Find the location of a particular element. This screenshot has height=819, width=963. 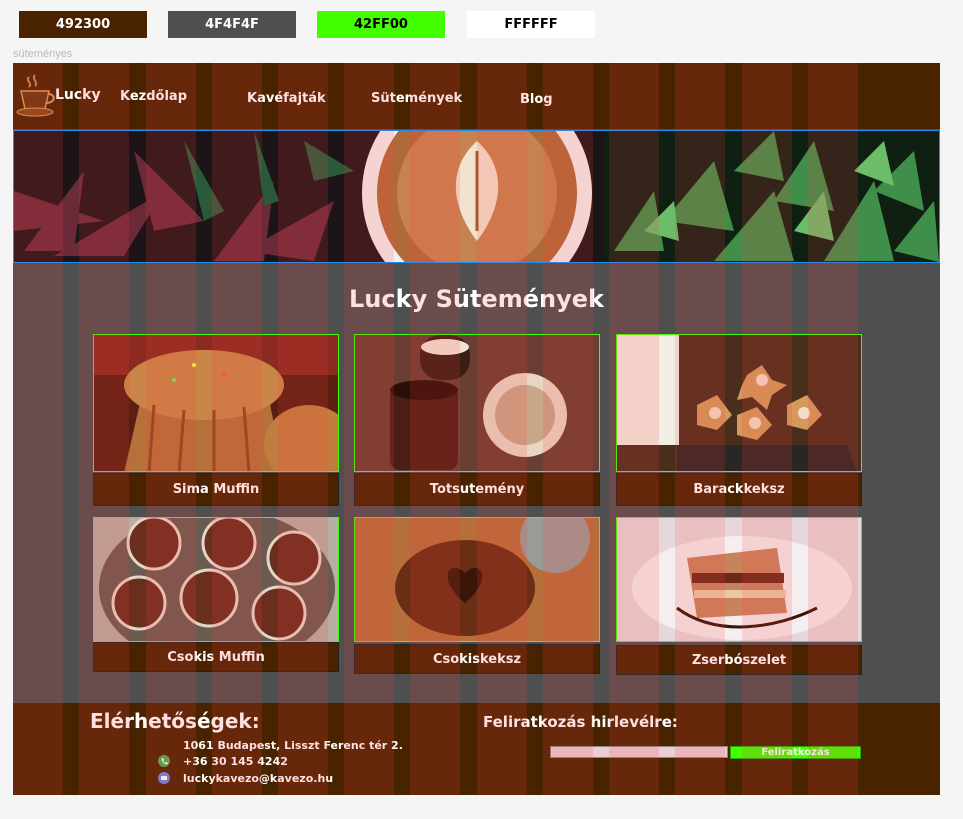

phone-text: +36 30 145 4242 is located at coordinates (235, 761).